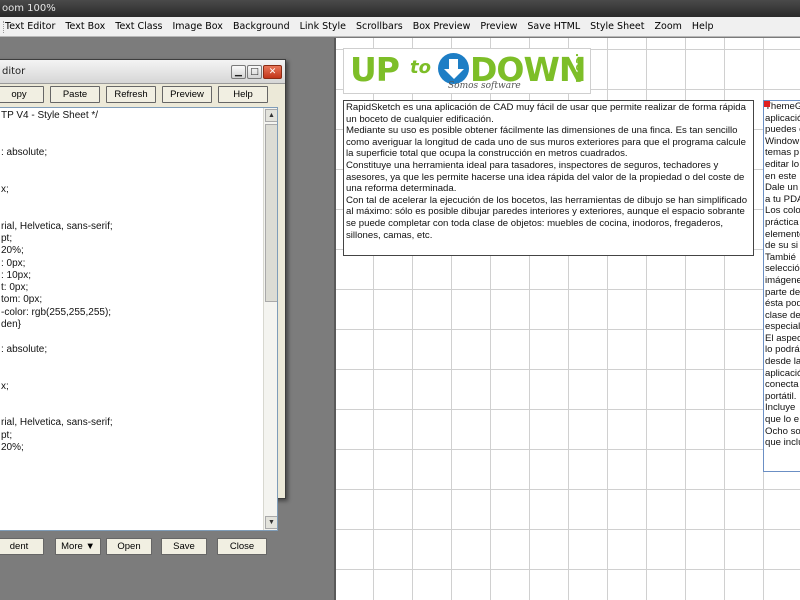 This screenshot has width=800, height=600. I want to click on preview-button: Preview, so click(187, 94).